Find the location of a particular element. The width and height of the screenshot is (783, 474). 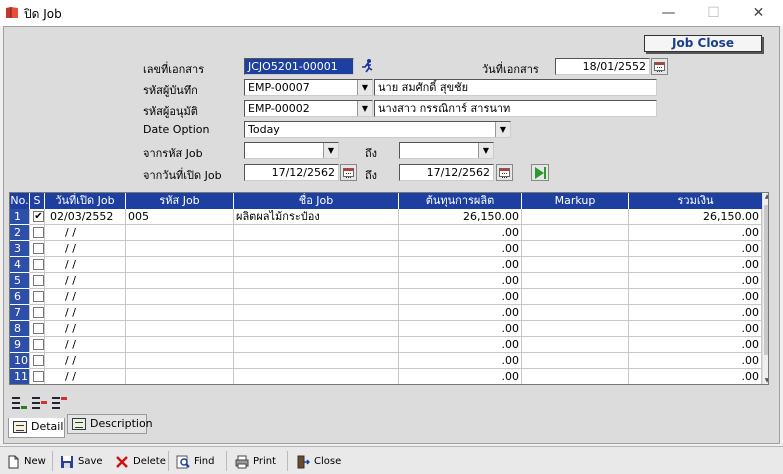

go-arrow-icon is located at coordinates (540, 172).